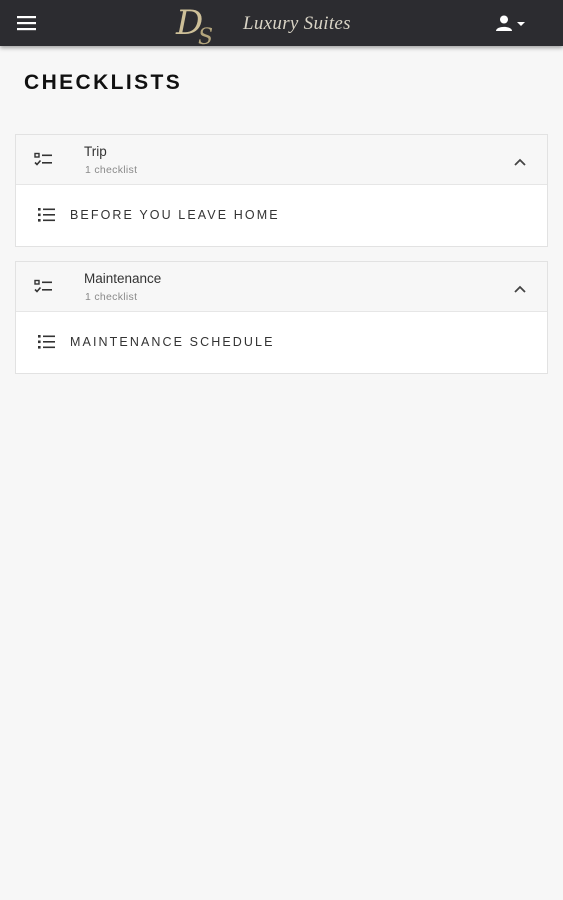 This screenshot has height=900, width=563. What do you see at coordinates (172, 342) in the screenshot?
I see `checklist-item-label: MAINTENANCE SCHEDULE` at bounding box center [172, 342].